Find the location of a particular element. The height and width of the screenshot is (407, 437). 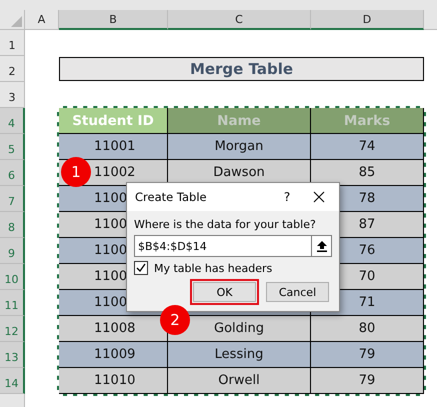

close-icon is located at coordinates (319, 197).